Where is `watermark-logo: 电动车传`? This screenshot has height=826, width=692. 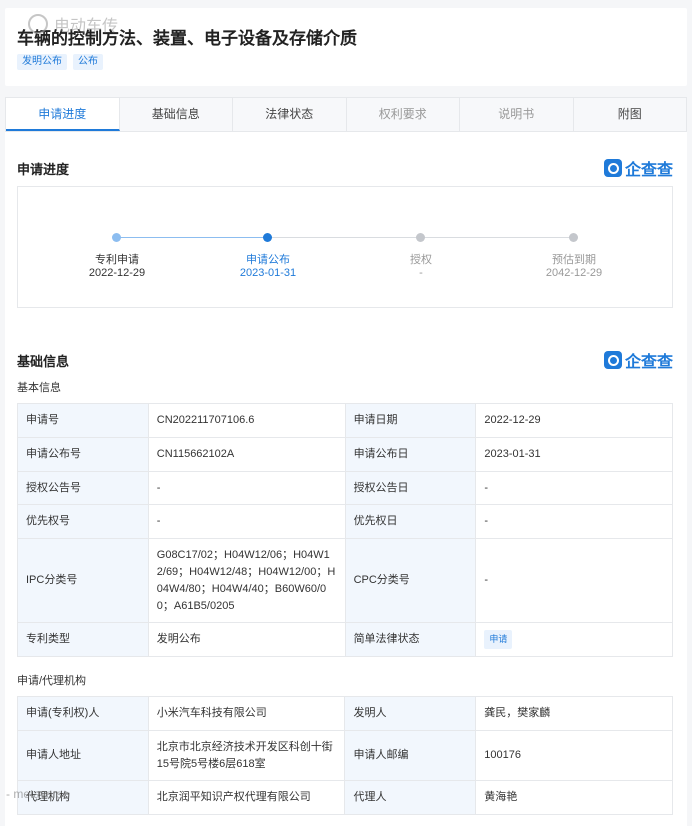 watermark-logo: 电动车传 is located at coordinates (73, 24).